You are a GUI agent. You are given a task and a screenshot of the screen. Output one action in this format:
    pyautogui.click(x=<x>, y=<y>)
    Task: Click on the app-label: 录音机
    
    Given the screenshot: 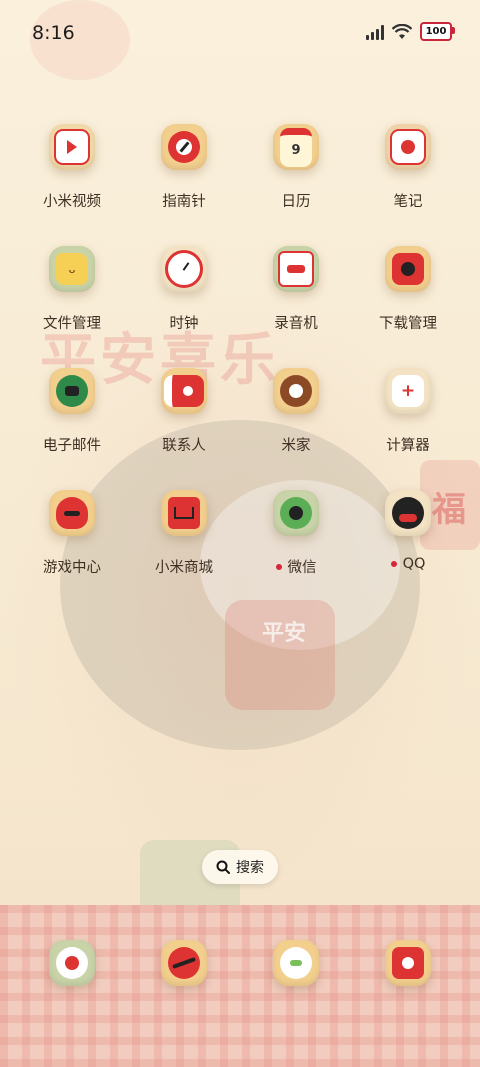 What is the action you would take?
    pyautogui.click(x=296, y=324)
    